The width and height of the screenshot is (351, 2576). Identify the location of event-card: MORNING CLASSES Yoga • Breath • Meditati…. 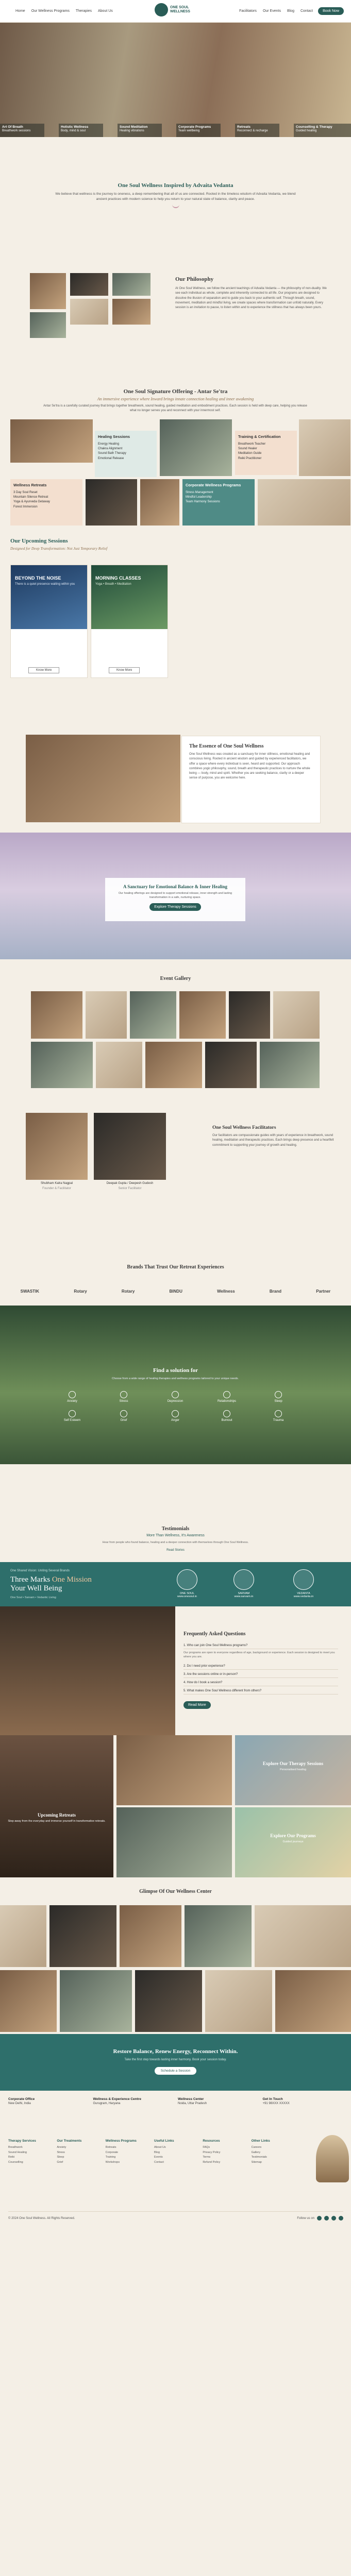
(129, 621).